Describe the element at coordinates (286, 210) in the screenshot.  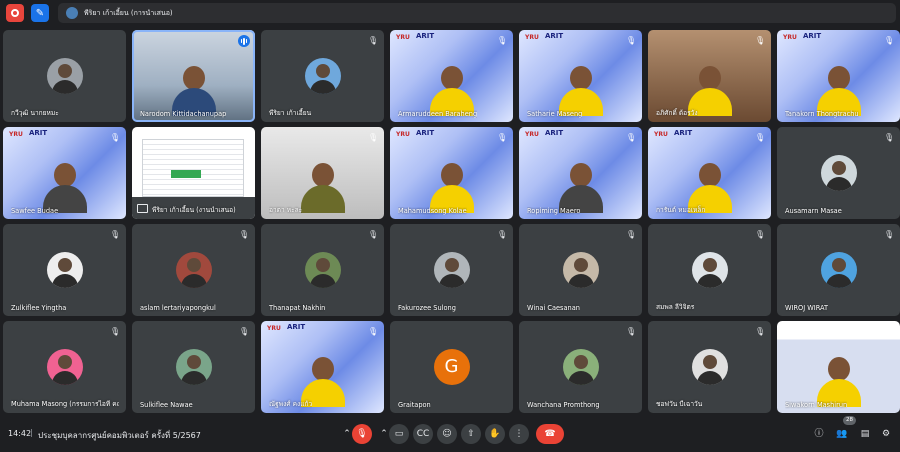
I see `participant-name: อาตา หะละ` at that location.